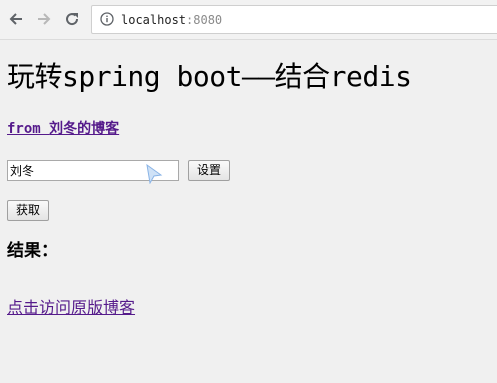 The width and height of the screenshot is (497, 383). Describe the element at coordinates (204, 20) in the screenshot. I see `url-port: :8080` at that location.